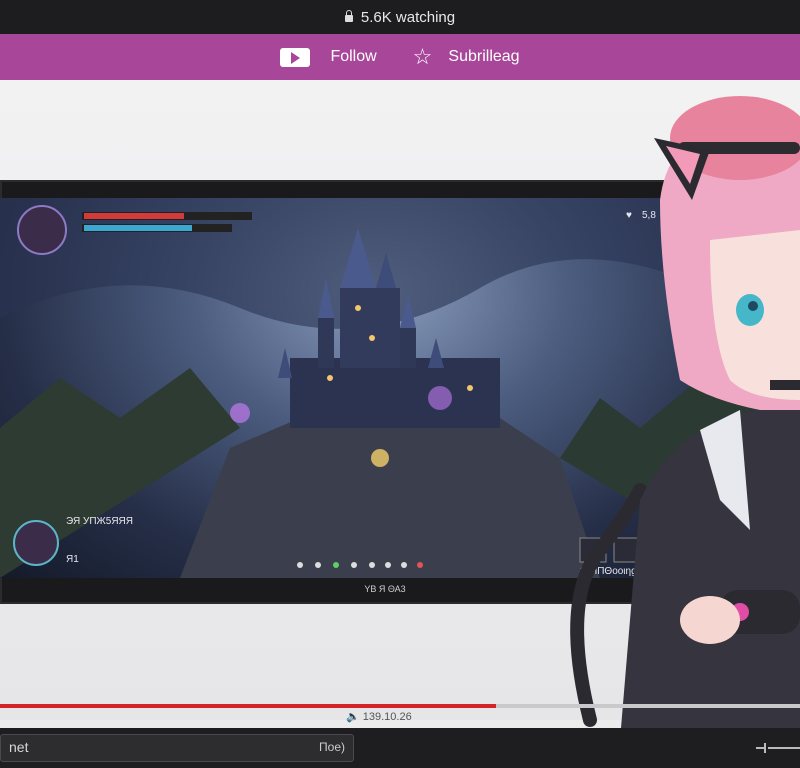 The image size is (800, 768). I want to click on seek-bar, so click(400, 706).